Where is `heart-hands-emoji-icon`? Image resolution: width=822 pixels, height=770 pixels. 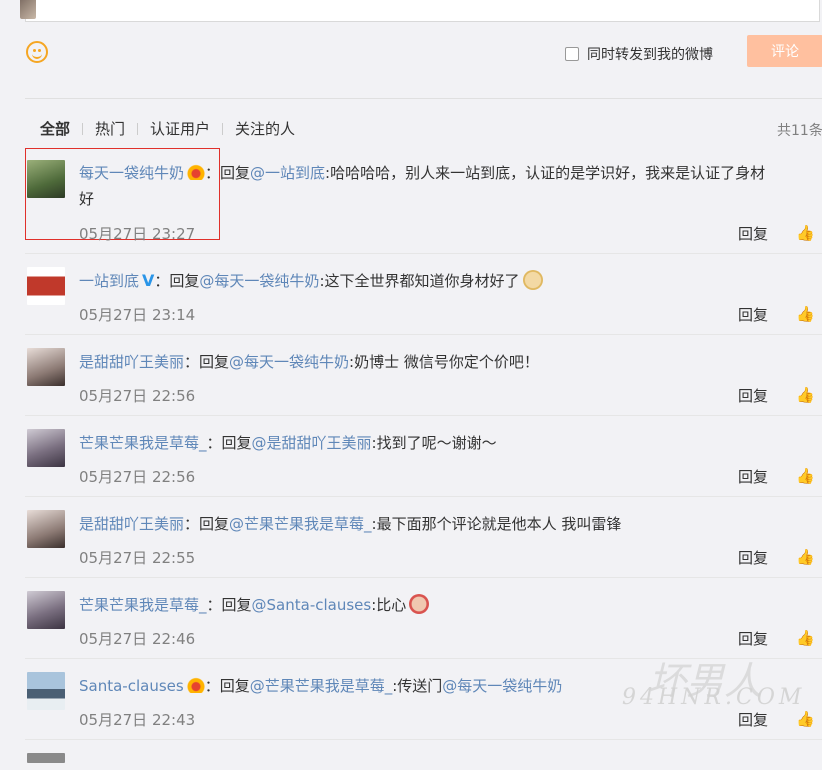 heart-hands-emoji-icon is located at coordinates (419, 604).